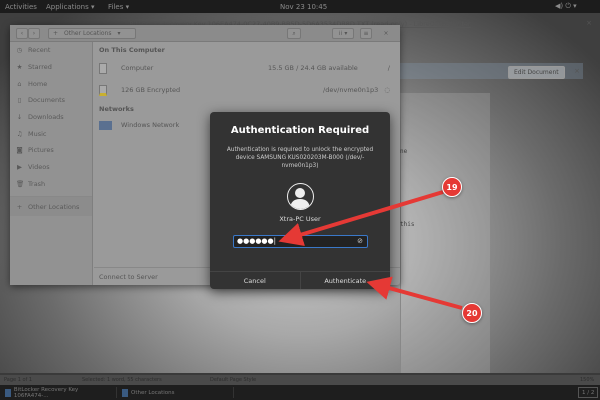  What do you see at coordinates (452, 187) in the screenshot?
I see `step-badge-19: 19` at bounding box center [452, 187].